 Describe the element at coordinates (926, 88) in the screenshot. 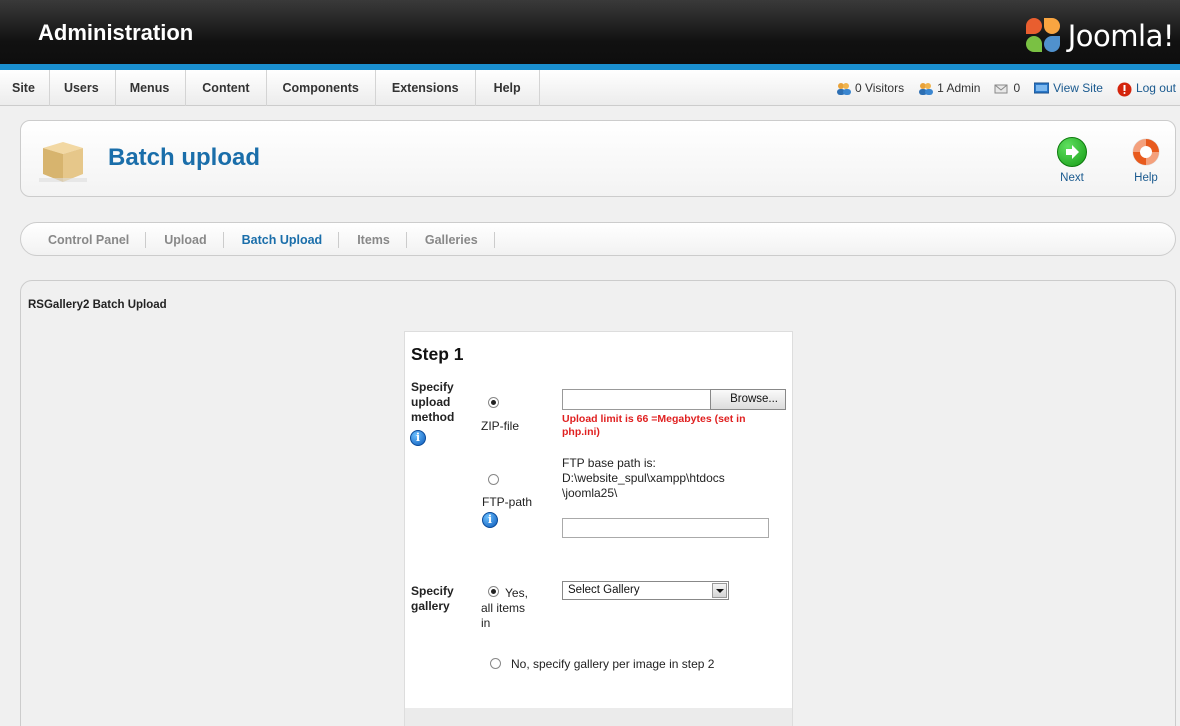

I see `admin-users-icon` at that location.